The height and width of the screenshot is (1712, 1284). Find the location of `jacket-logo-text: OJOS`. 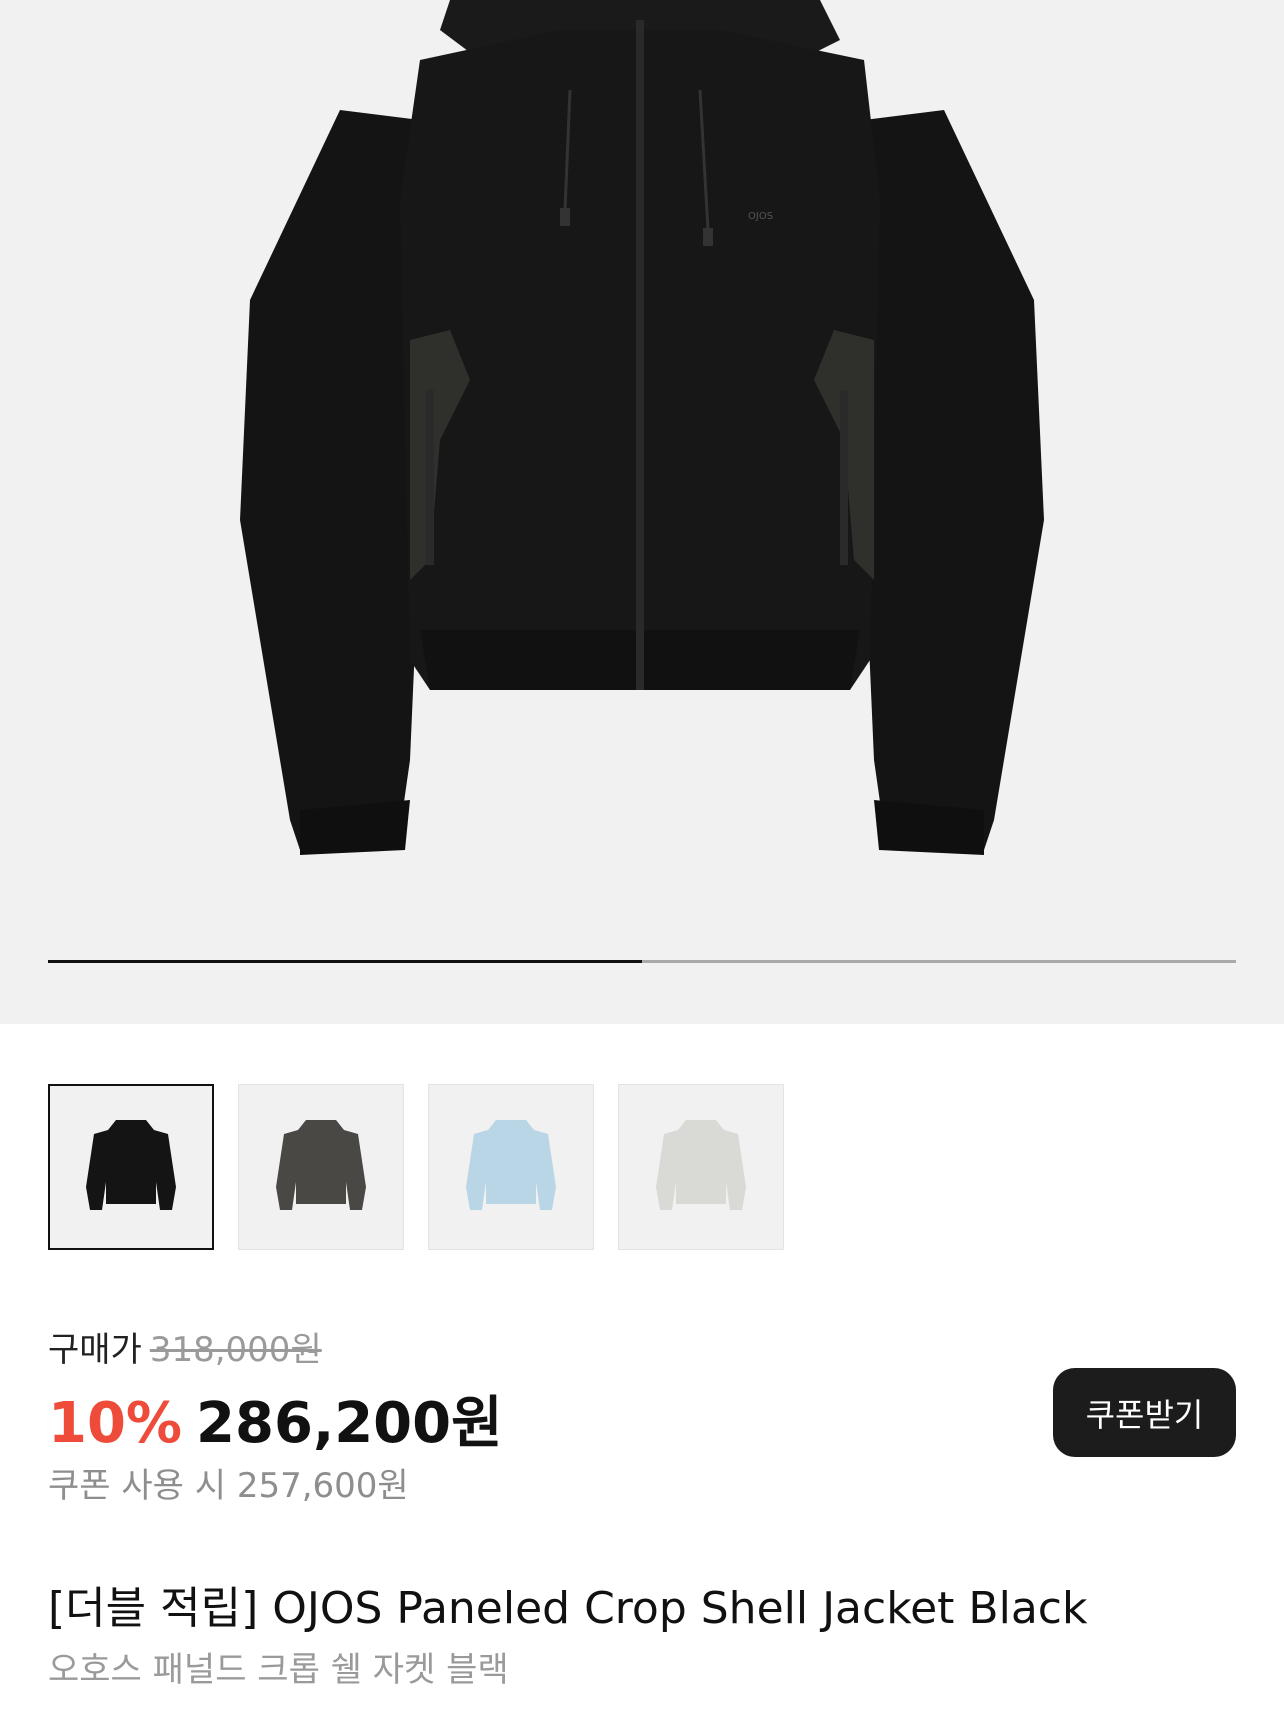

jacket-logo-text: OJOS is located at coordinates (760, 216).